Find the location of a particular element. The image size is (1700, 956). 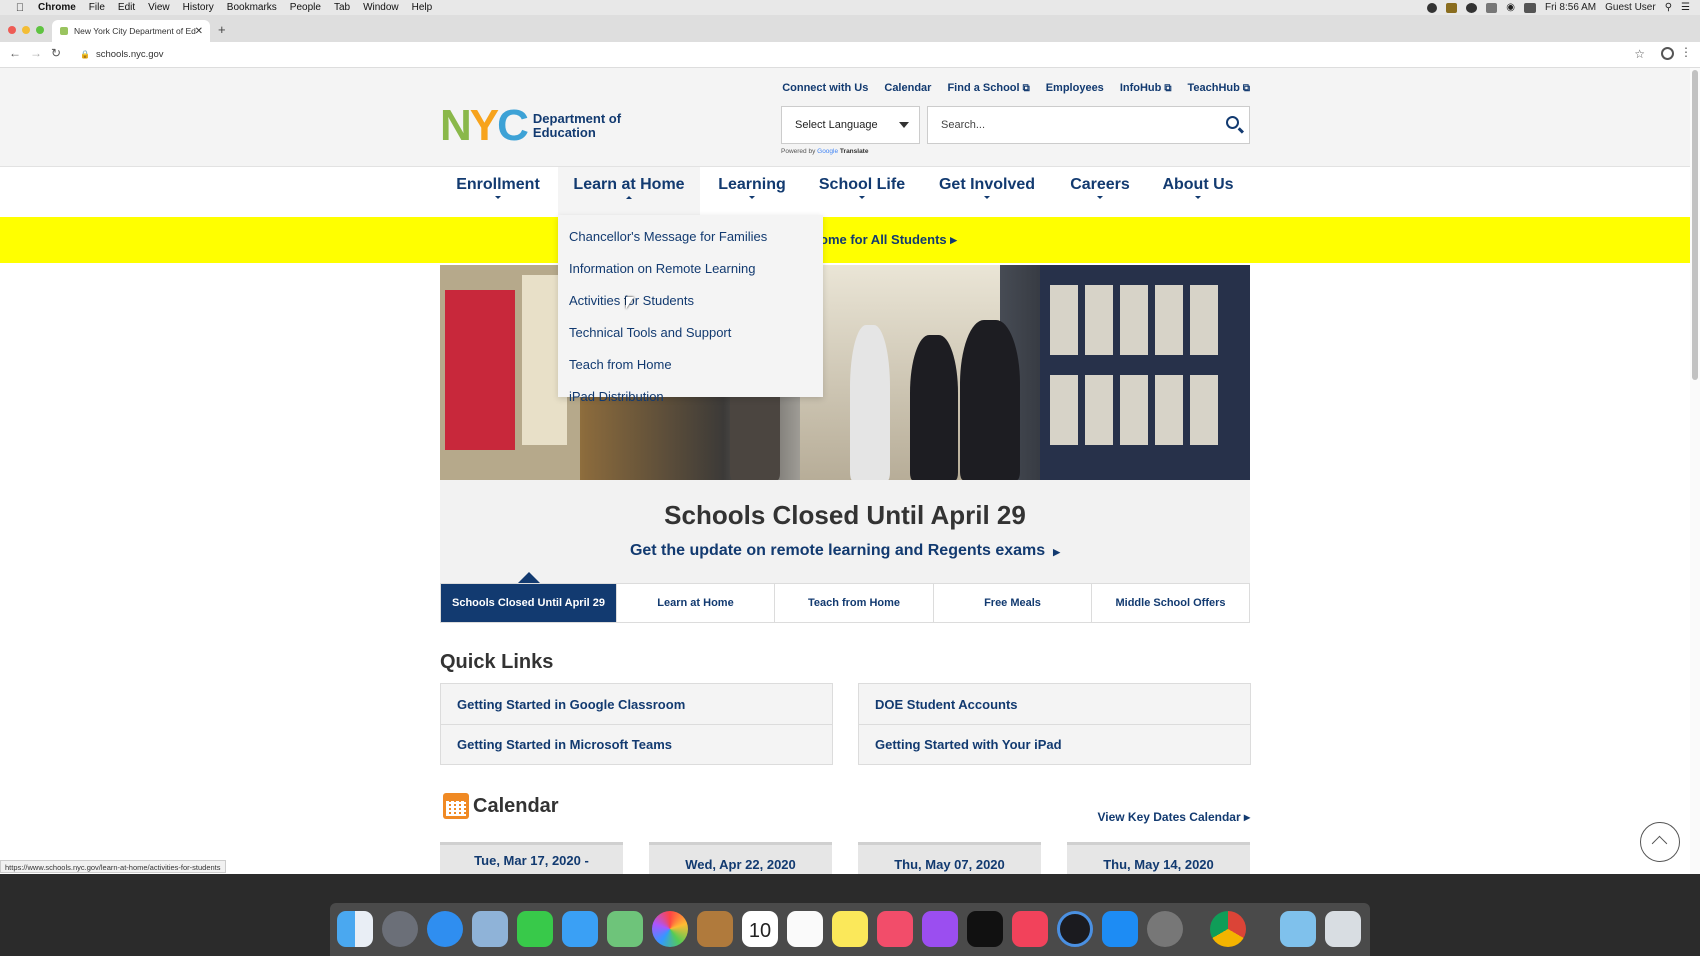

news-icon is located at coordinates (1030, 929).